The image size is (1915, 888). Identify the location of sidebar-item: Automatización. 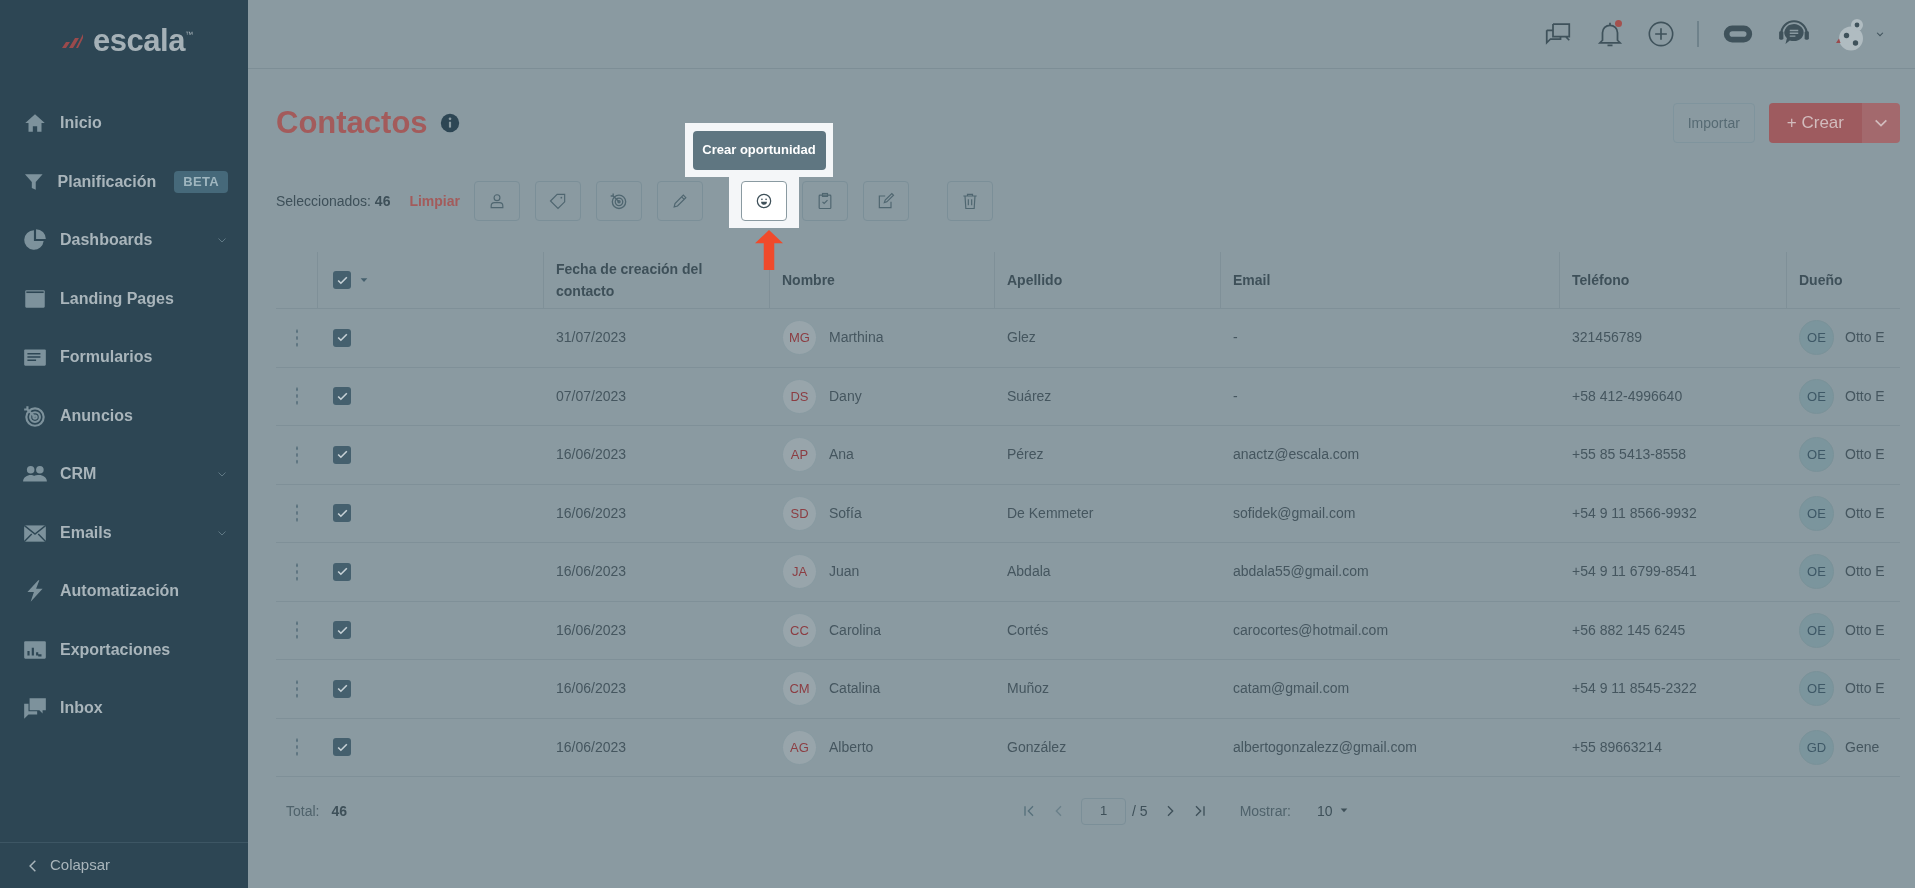
(124, 591).